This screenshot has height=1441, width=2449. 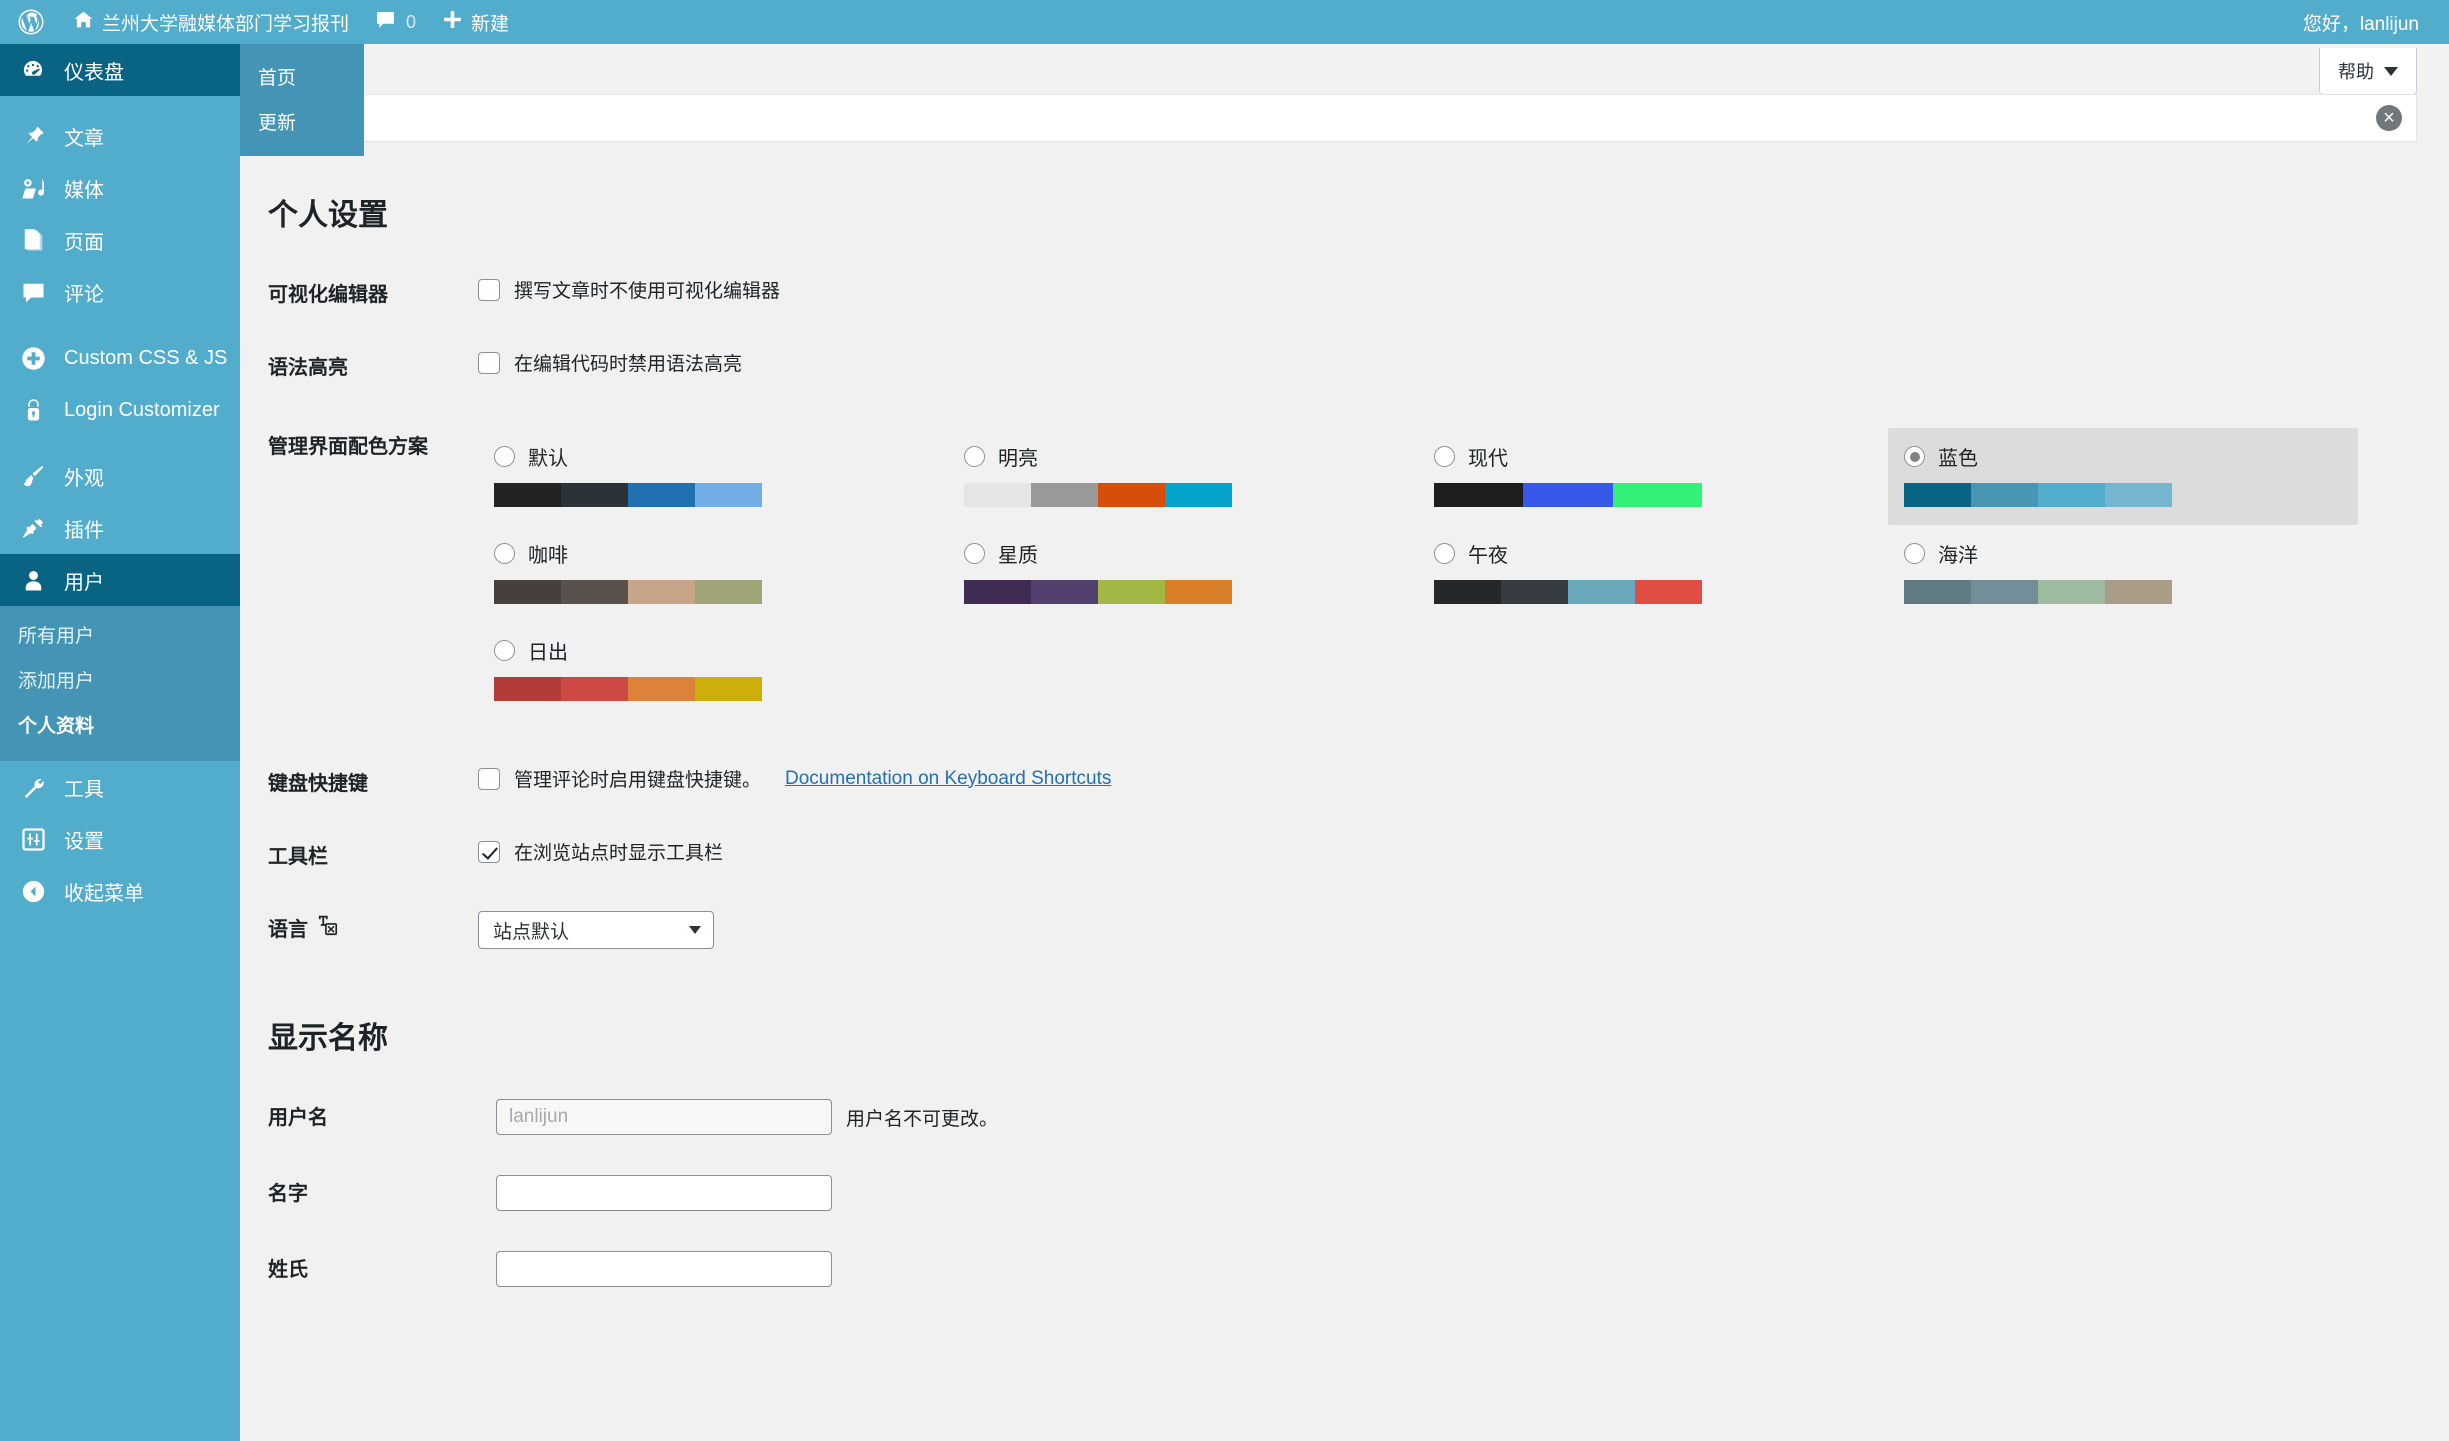 I want to click on sidebar-item-login-customizer: Login Customizer, so click(x=120, y=410).